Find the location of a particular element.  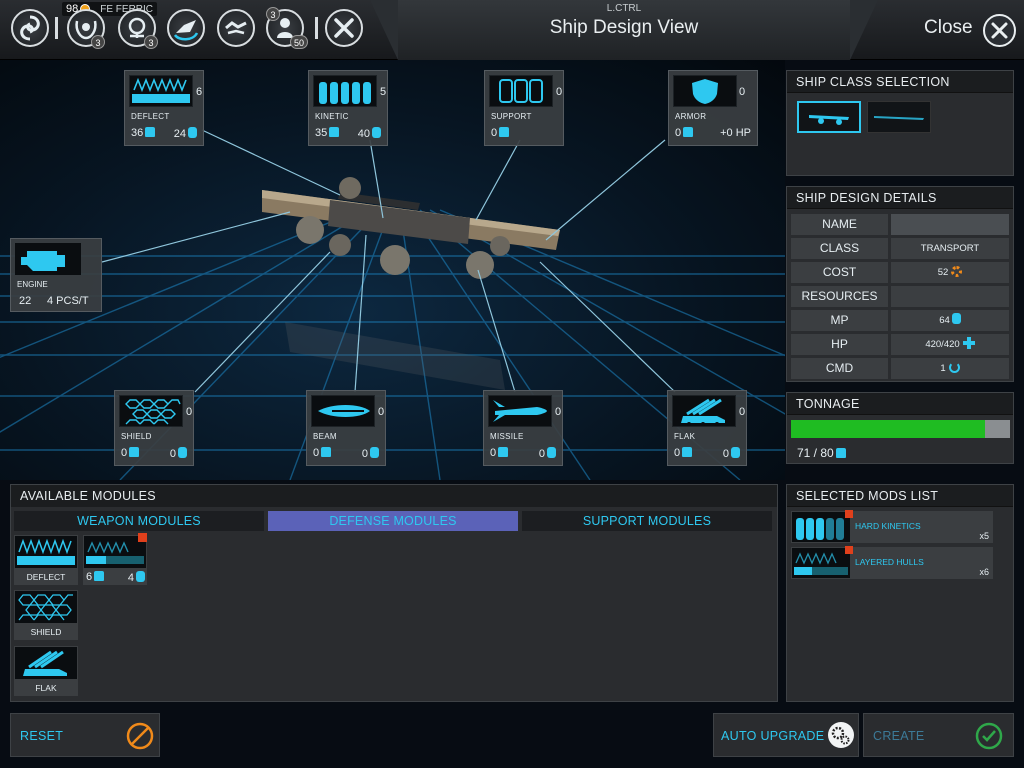

support-count: 0 is located at coordinates (559, 92).